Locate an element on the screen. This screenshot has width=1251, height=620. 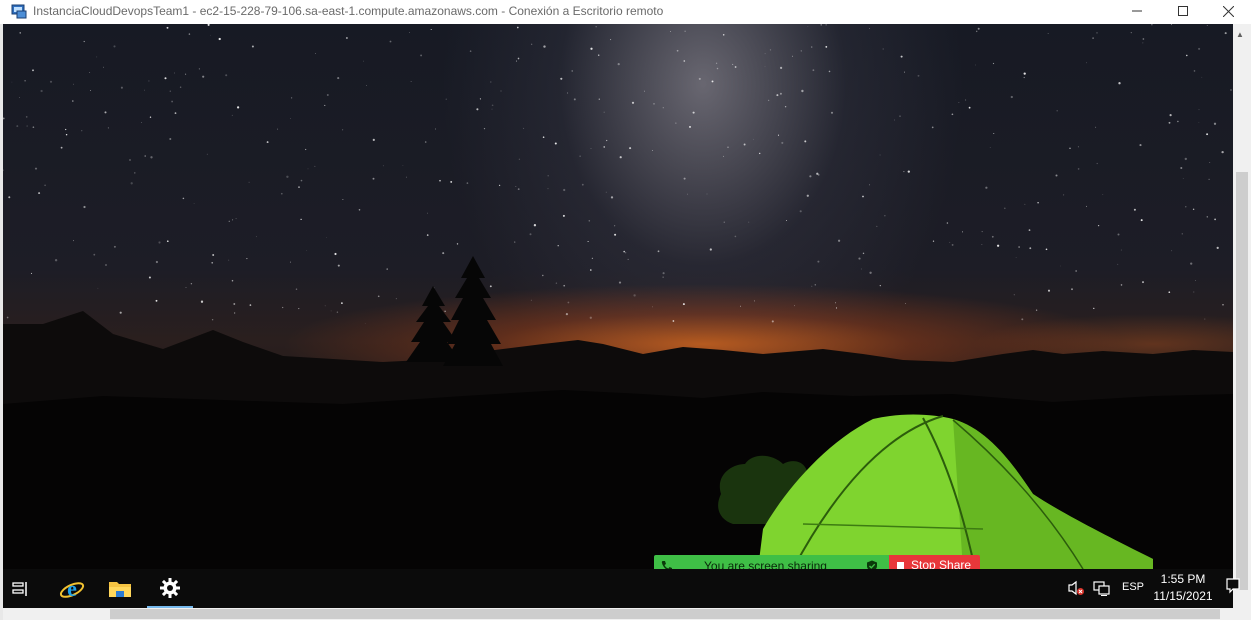
minimize-button is located at coordinates (1137, 11).